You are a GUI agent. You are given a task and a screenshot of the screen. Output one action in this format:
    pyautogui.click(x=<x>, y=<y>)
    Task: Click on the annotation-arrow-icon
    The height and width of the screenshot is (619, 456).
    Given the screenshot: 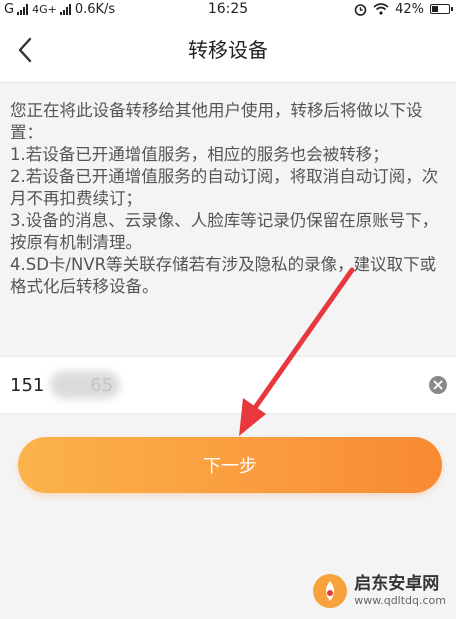 What is the action you would take?
    pyautogui.click(x=297, y=351)
    